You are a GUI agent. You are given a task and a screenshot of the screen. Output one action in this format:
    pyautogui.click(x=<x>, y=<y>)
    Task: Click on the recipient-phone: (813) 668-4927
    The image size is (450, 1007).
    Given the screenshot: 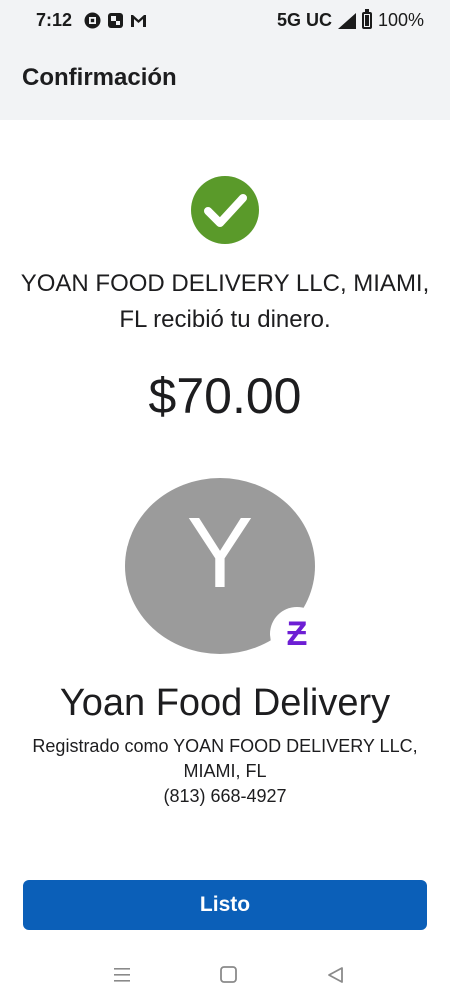 What is the action you would take?
    pyautogui.click(x=225, y=796)
    